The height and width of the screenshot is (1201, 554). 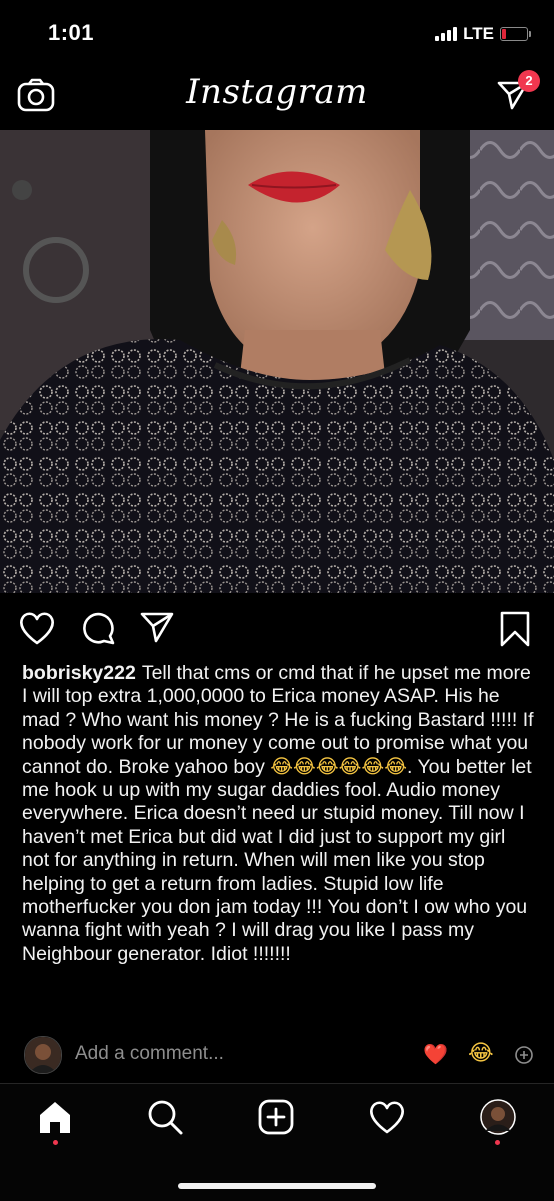 What do you see at coordinates (277, 92) in the screenshot?
I see `app-title: Instagram` at bounding box center [277, 92].